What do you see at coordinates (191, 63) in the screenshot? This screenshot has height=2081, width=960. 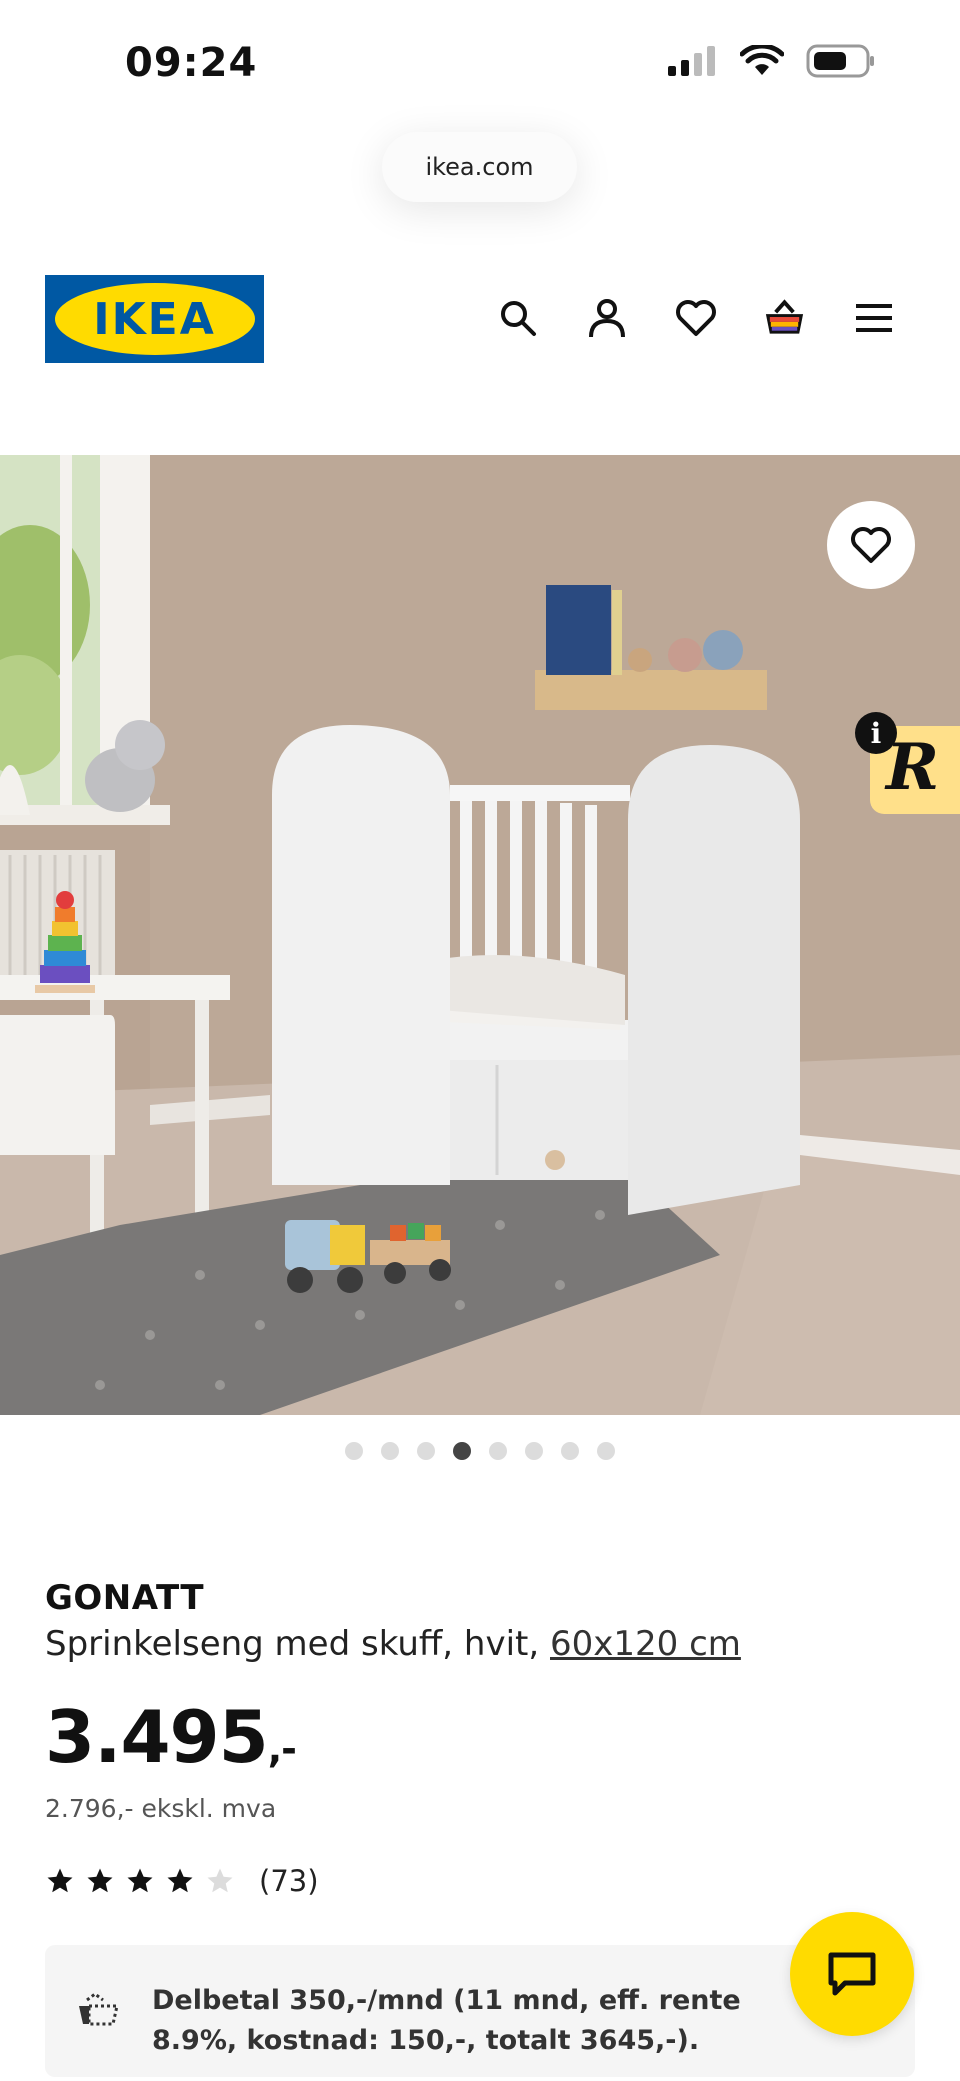 I see `status-time: 09:24` at bounding box center [191, 63].